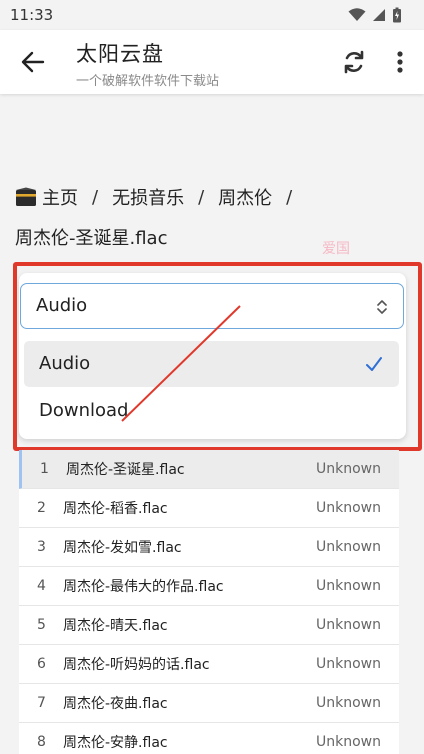  Describe the element at coordinates (212, 15) in the screenshot. I see `status-bar: 11:33` at that location.